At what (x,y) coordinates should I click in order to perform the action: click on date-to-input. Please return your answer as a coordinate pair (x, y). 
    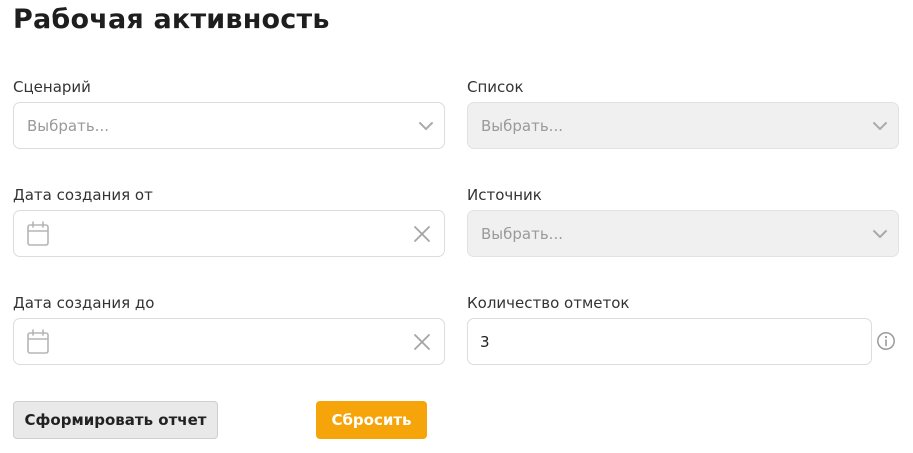
    Looking at the image, I should click on (229, 341).